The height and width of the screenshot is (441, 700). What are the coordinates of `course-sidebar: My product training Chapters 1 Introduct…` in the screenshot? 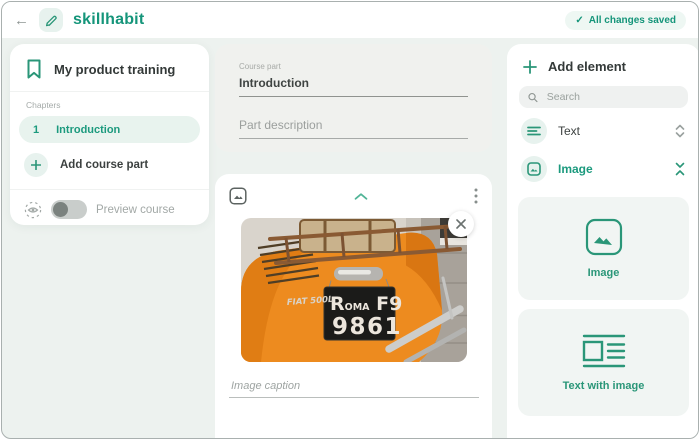 It's located at (109, 134).